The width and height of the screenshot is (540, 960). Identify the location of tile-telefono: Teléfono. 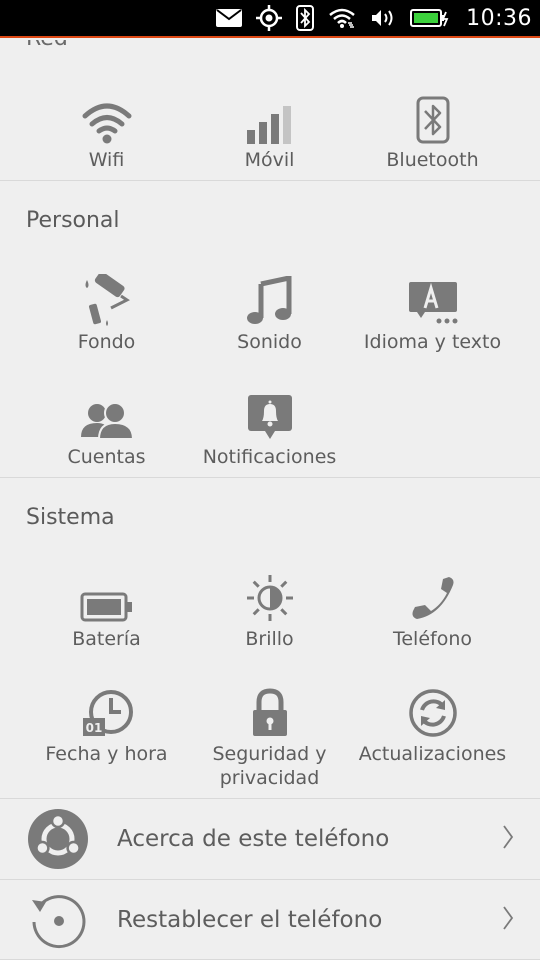
(432, 610).